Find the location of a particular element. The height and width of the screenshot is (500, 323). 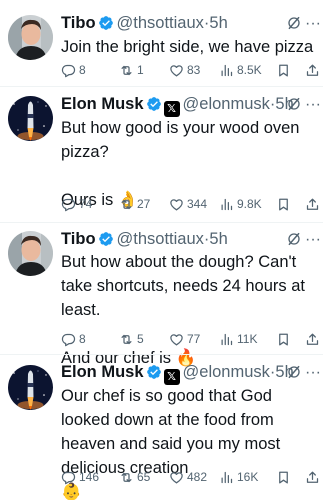

repost-count: 5 is located at coordinates (140, 339).